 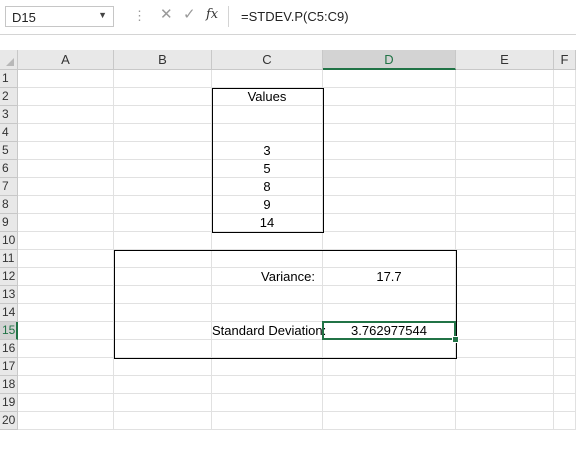 What do you see at coordinates (66, 403) in the screenshot?
I see `cell-a19` at bounding box center [66, 403].